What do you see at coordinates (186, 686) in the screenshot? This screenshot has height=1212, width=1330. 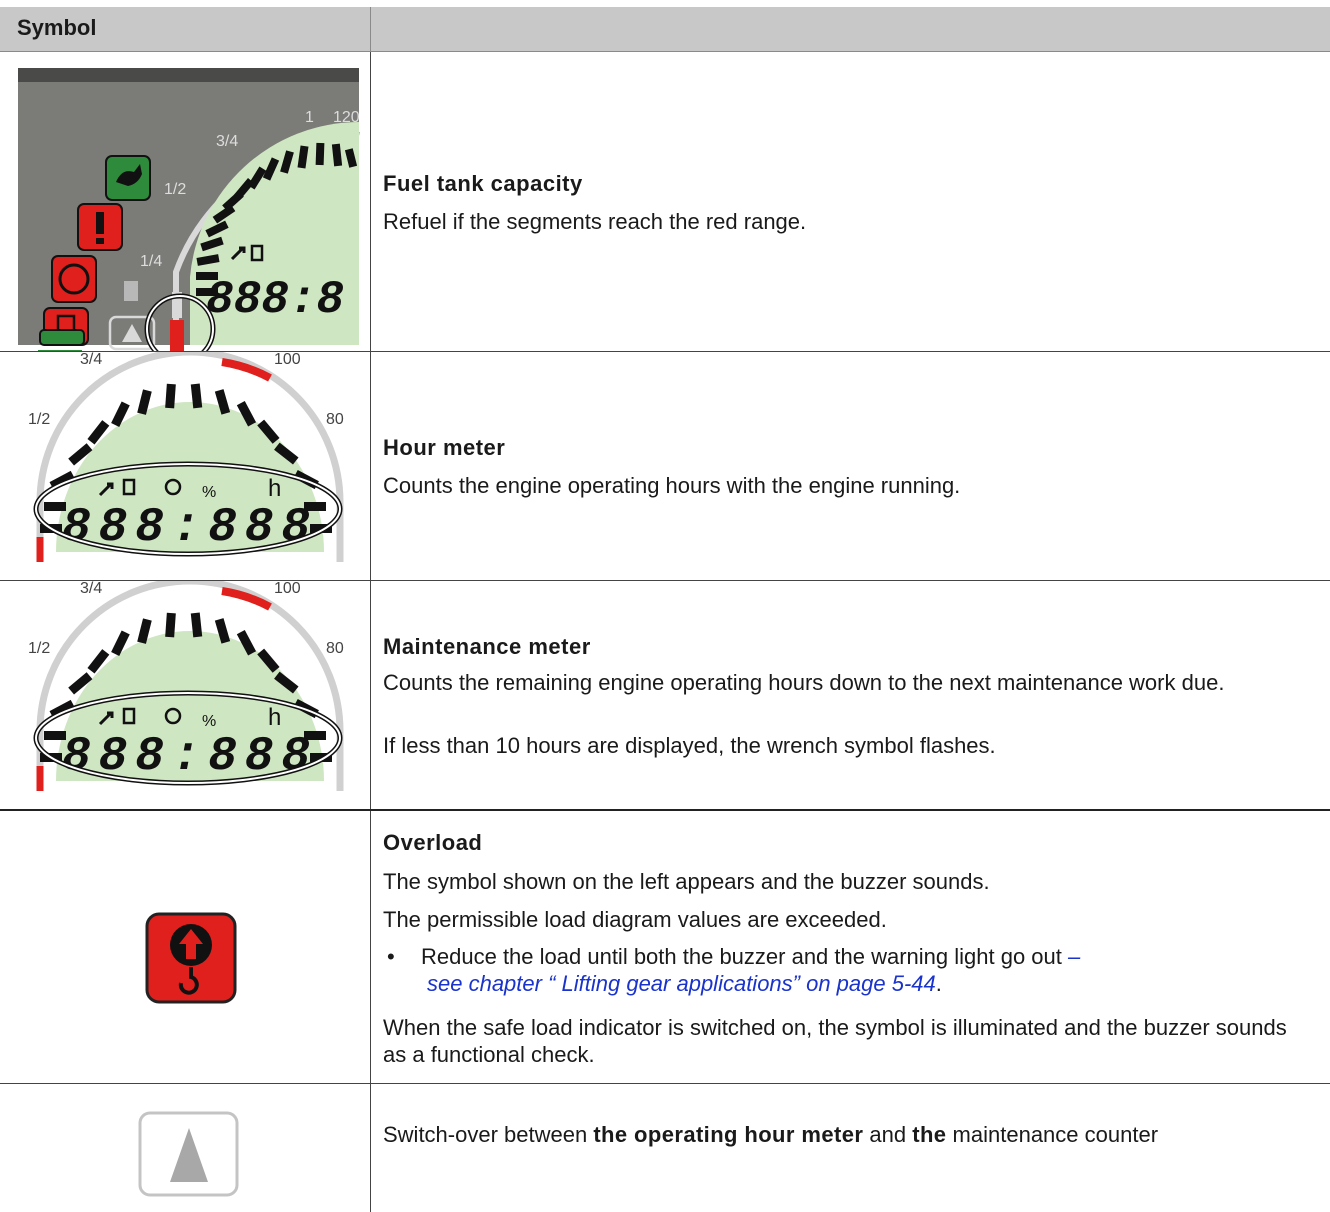 I see `maintenance-meter-image: 1/2 3/4 100 80 % h 888:888` at bounding box center [186, 686].